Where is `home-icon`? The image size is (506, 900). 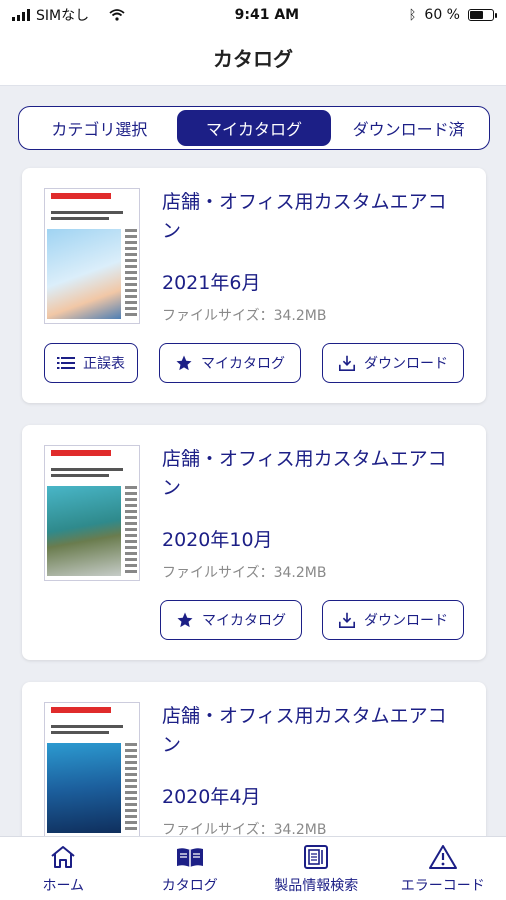 home-icon is located at coordinates (63, 857).